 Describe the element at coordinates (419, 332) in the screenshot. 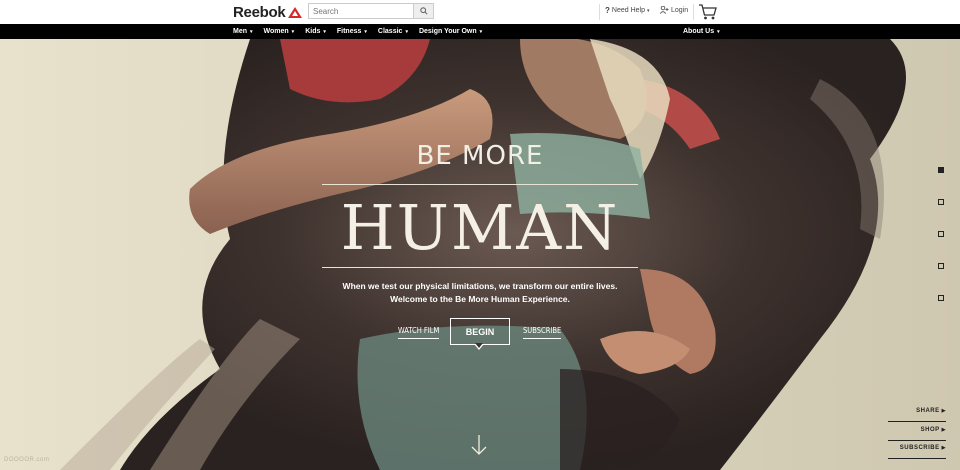

I see `watch-film-link: WATCH FILM` at that location.